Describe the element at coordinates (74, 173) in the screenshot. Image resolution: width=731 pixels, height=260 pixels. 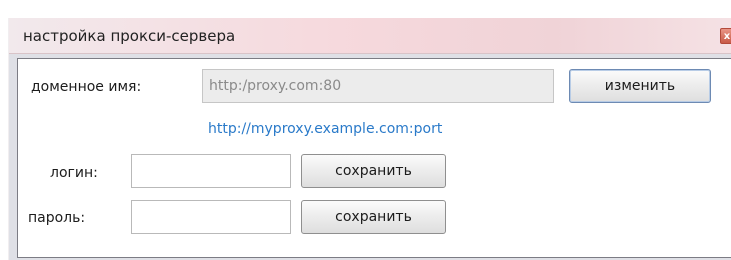
I see `login-label: логин:` at that location.